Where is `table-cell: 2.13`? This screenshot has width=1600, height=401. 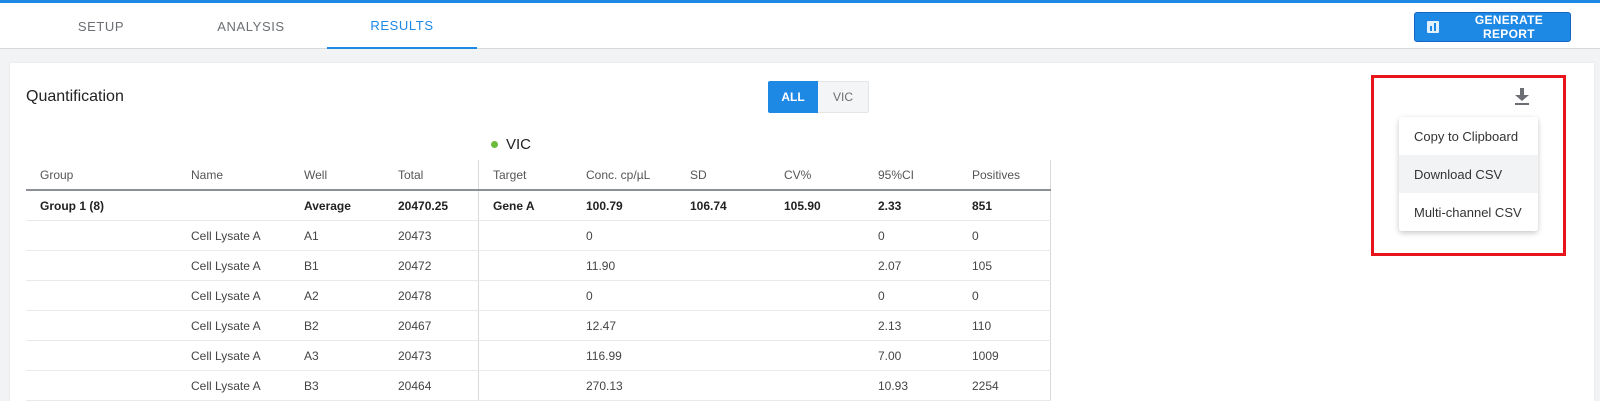 table-cell: 2.13 is located at coordinates (890, 325).